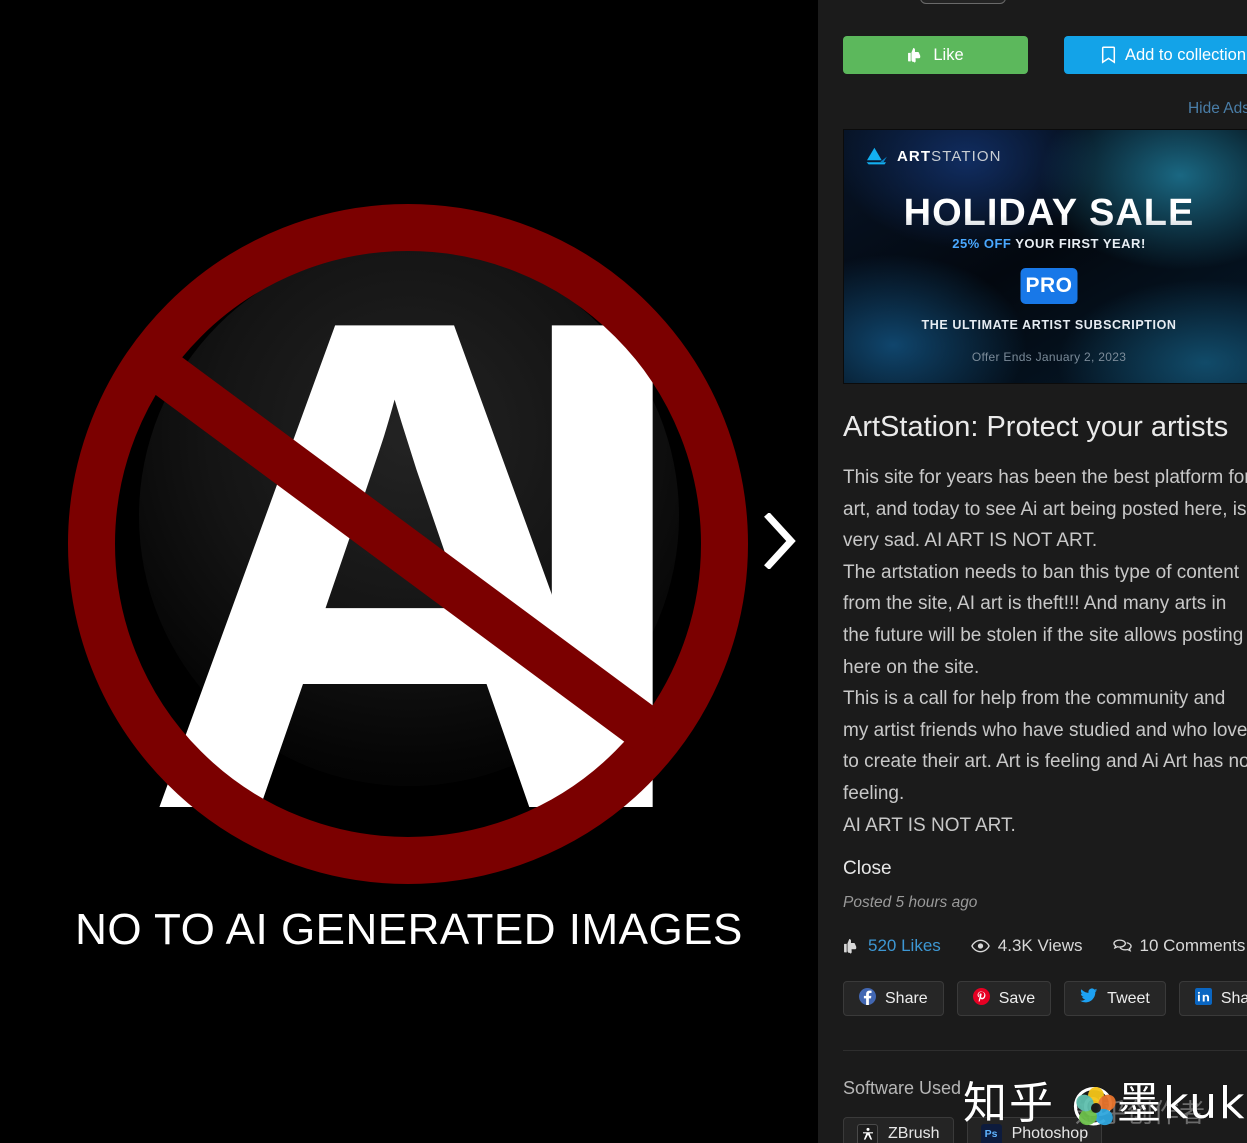  I want to click on action-button-row: Like Add to collection, so click(1045, 55).